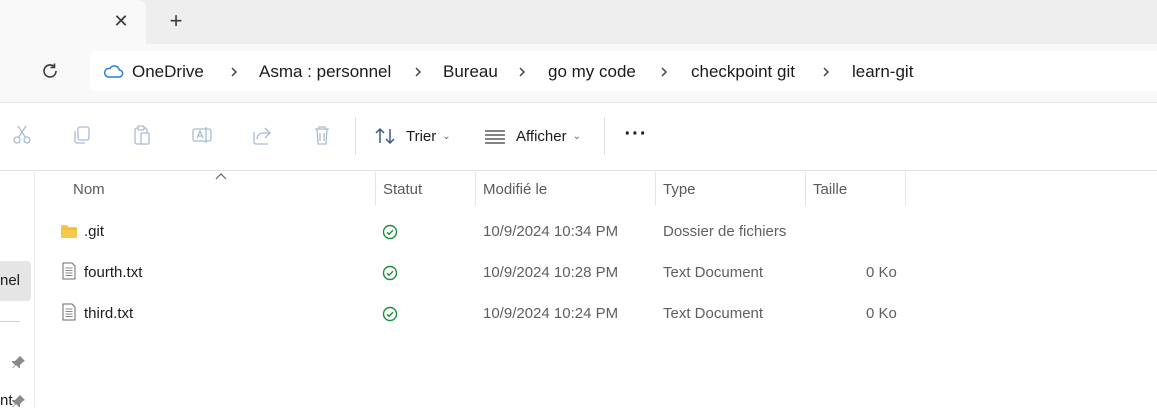  What do you see at coordinates (551, 231) in the screenshot?
I see `file-modified: 10/9/2024 10:34 PM` at bounding box center [551, 231].